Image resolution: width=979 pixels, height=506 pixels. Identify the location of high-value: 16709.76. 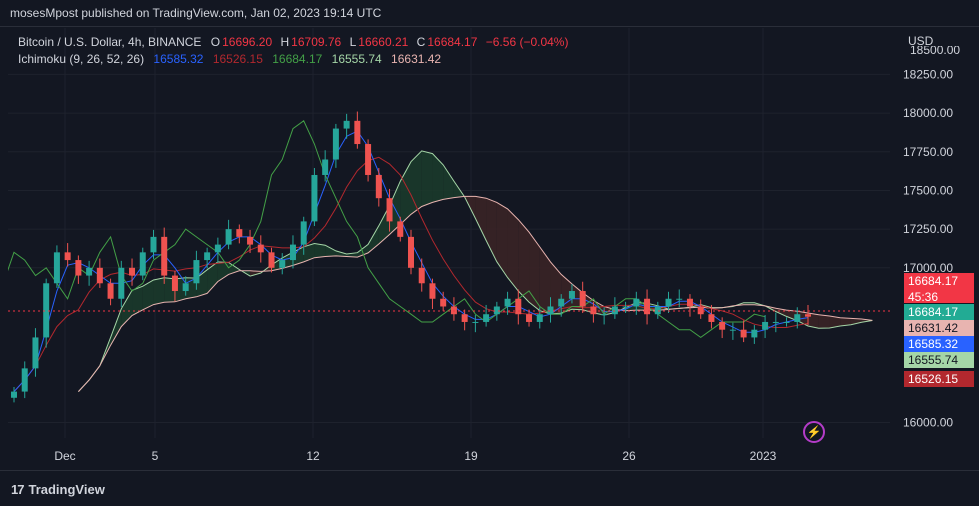
(316, 42).